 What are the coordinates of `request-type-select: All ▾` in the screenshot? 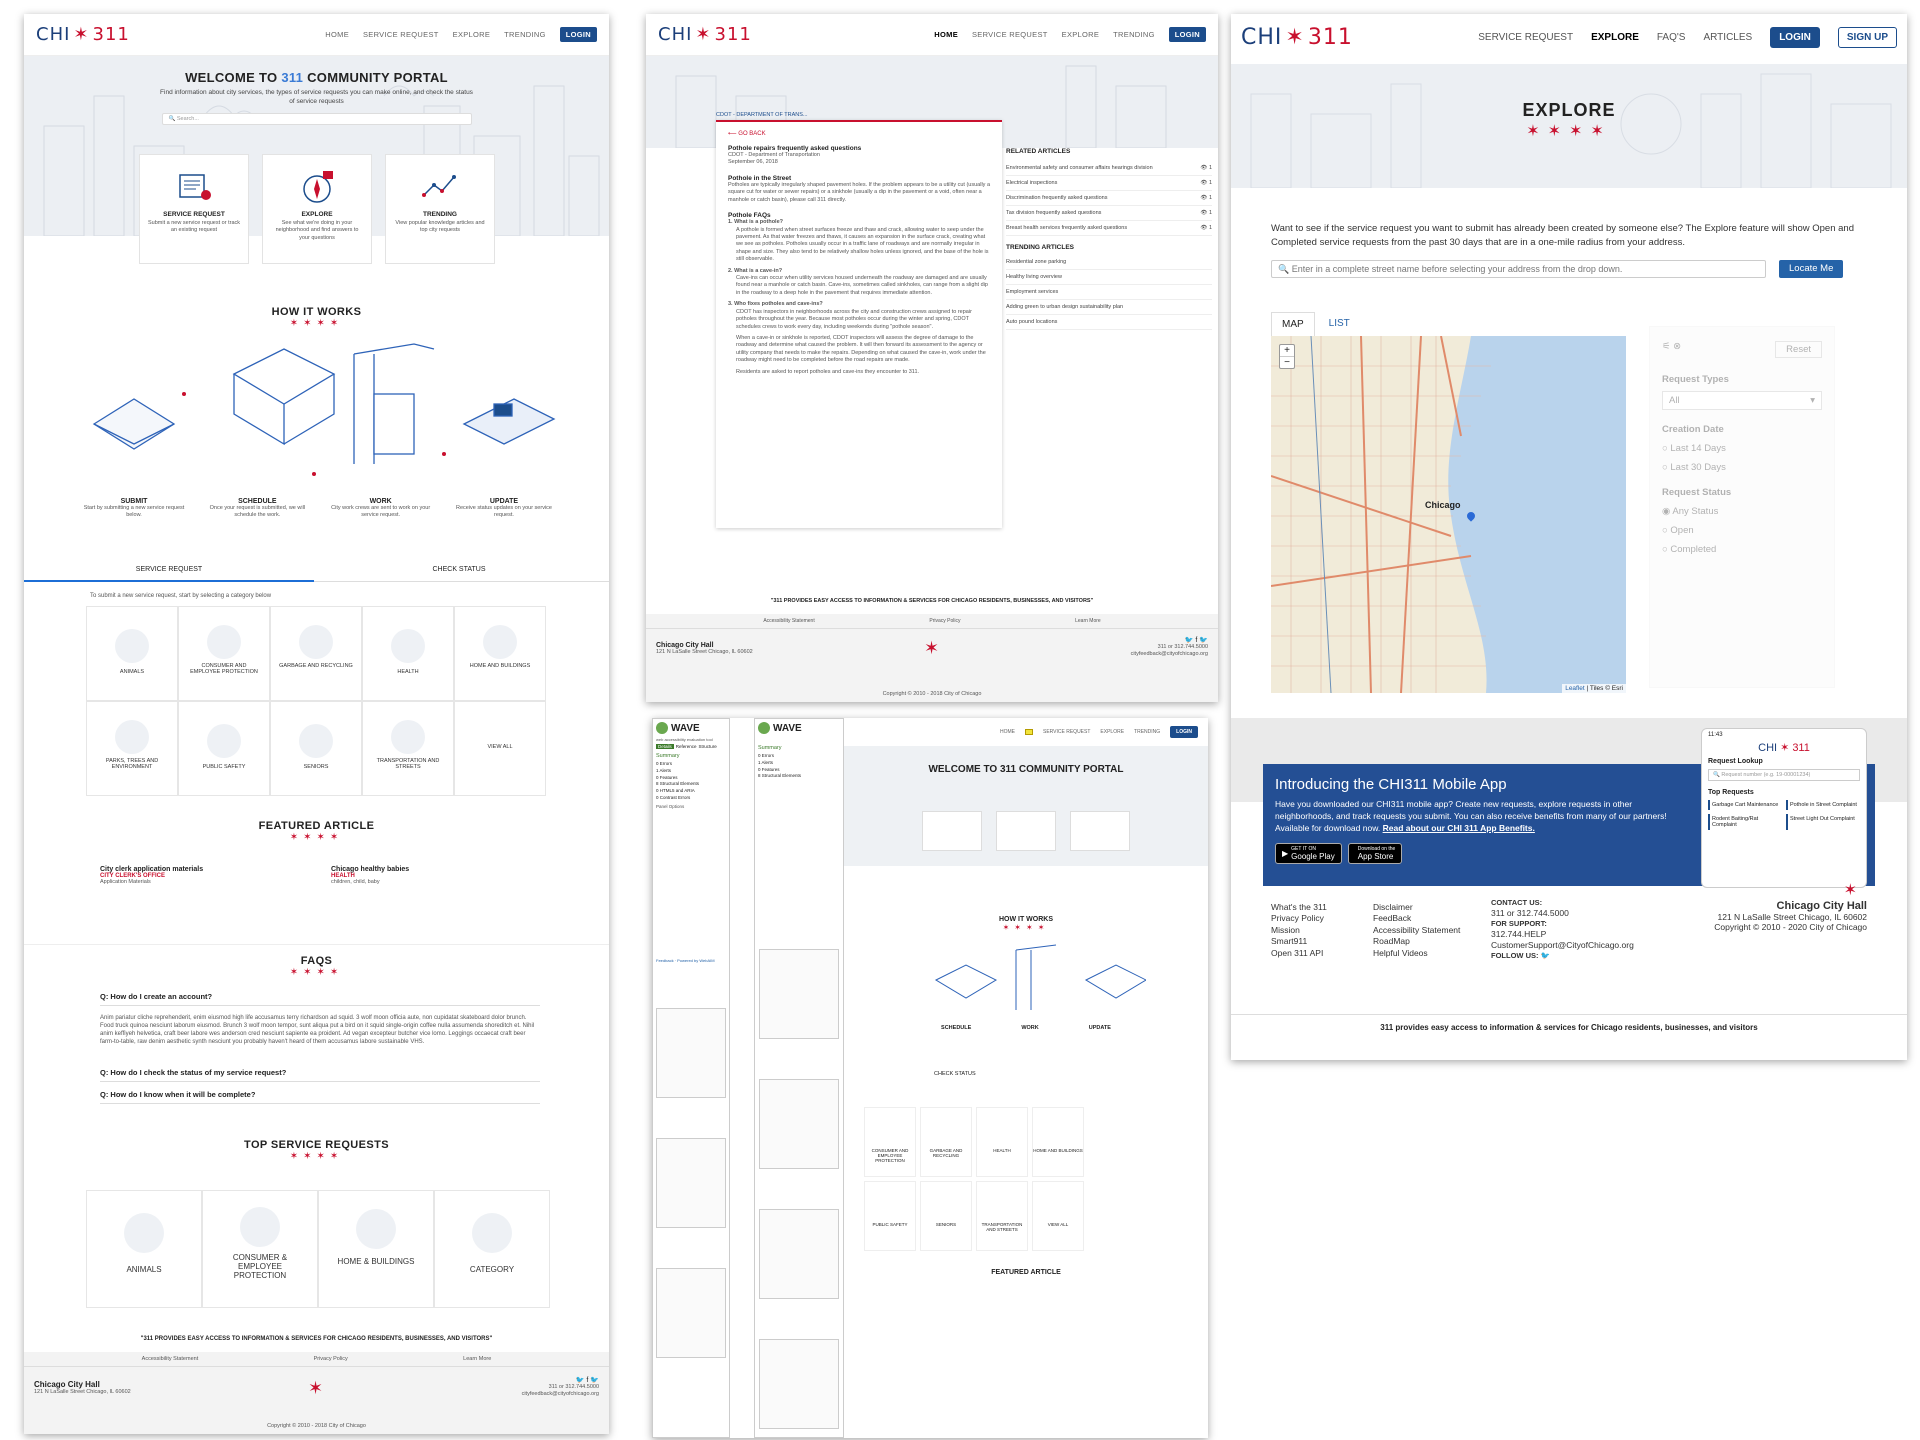 It's located at (1742, 400).